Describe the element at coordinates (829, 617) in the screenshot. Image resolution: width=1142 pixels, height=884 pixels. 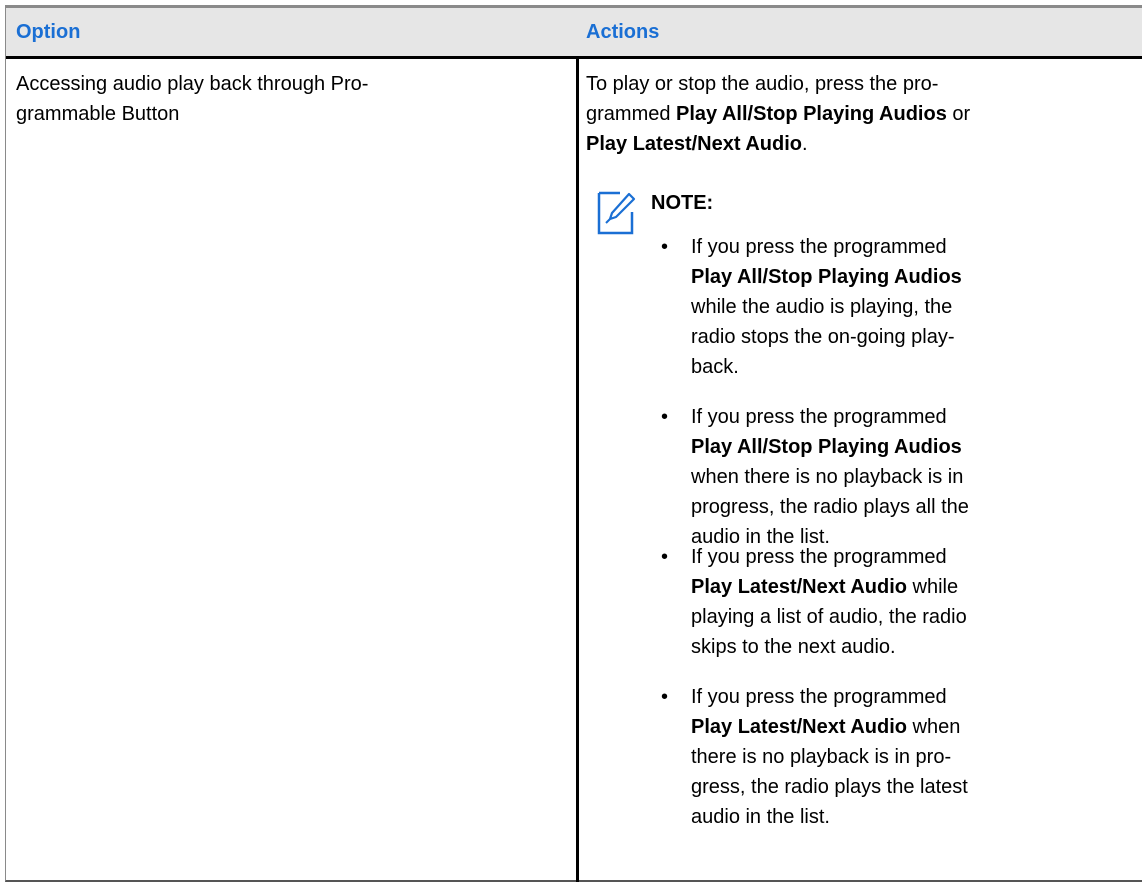
I see `bullet-line: playing a list of audio, the radio` at that location.